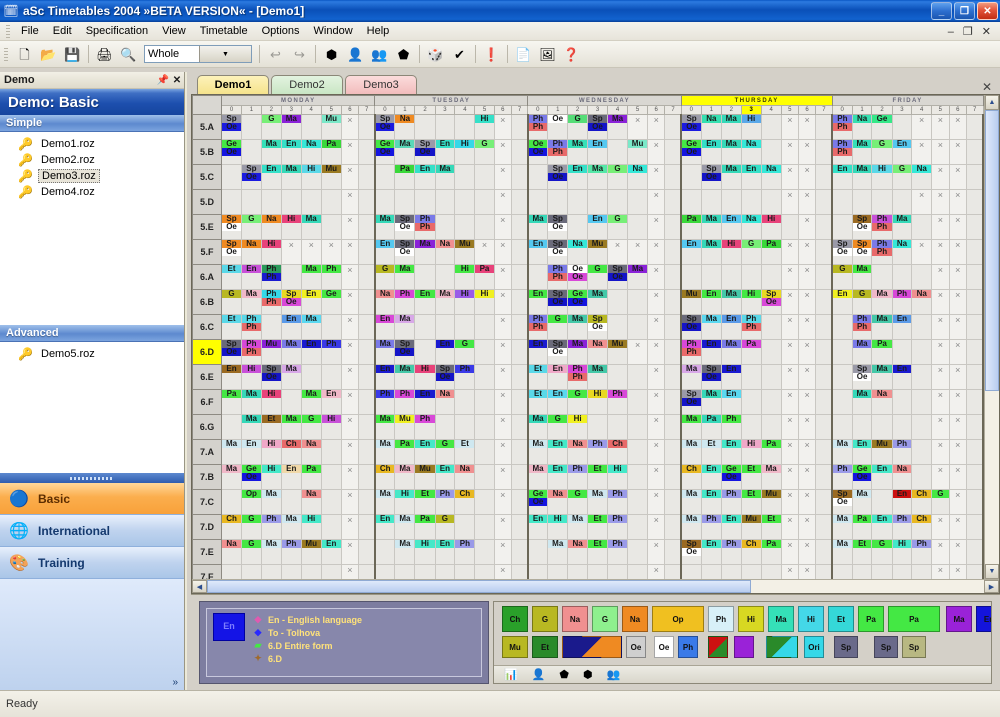 This screenshot has width=1000, height=717. What do you see at coordinates (691, 152) in the screenshot?
I see `timetable-cell: Ge Oe` at bounding box center [691, 152].